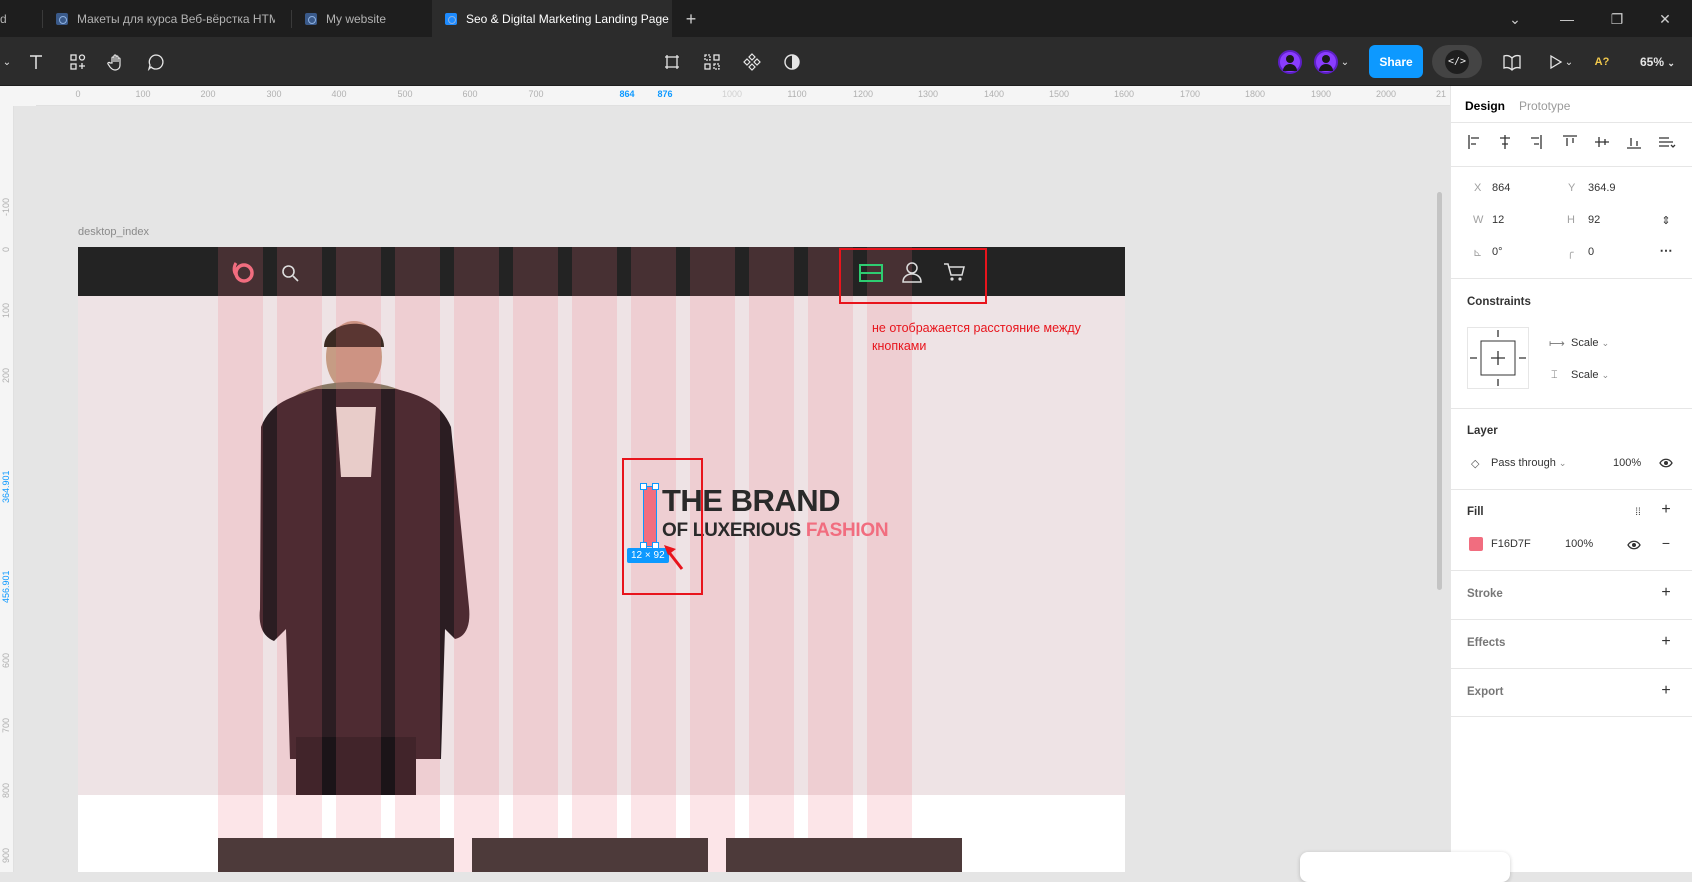 This screenshot has height=882, width=1692. I want to click on h-label: H, so click(1571, 220).